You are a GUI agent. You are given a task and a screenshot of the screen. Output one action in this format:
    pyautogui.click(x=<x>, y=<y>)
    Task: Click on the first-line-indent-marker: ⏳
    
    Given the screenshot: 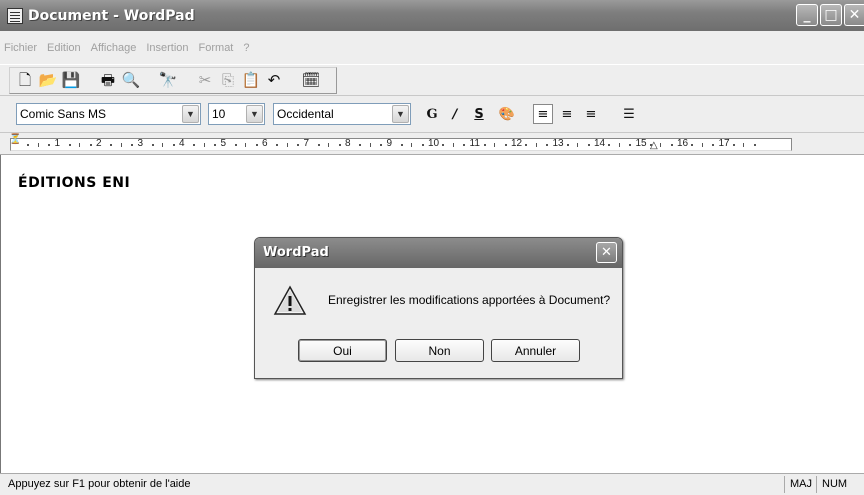 What is the action you would take?
    pyautogui.click(x=15, y=140)
    